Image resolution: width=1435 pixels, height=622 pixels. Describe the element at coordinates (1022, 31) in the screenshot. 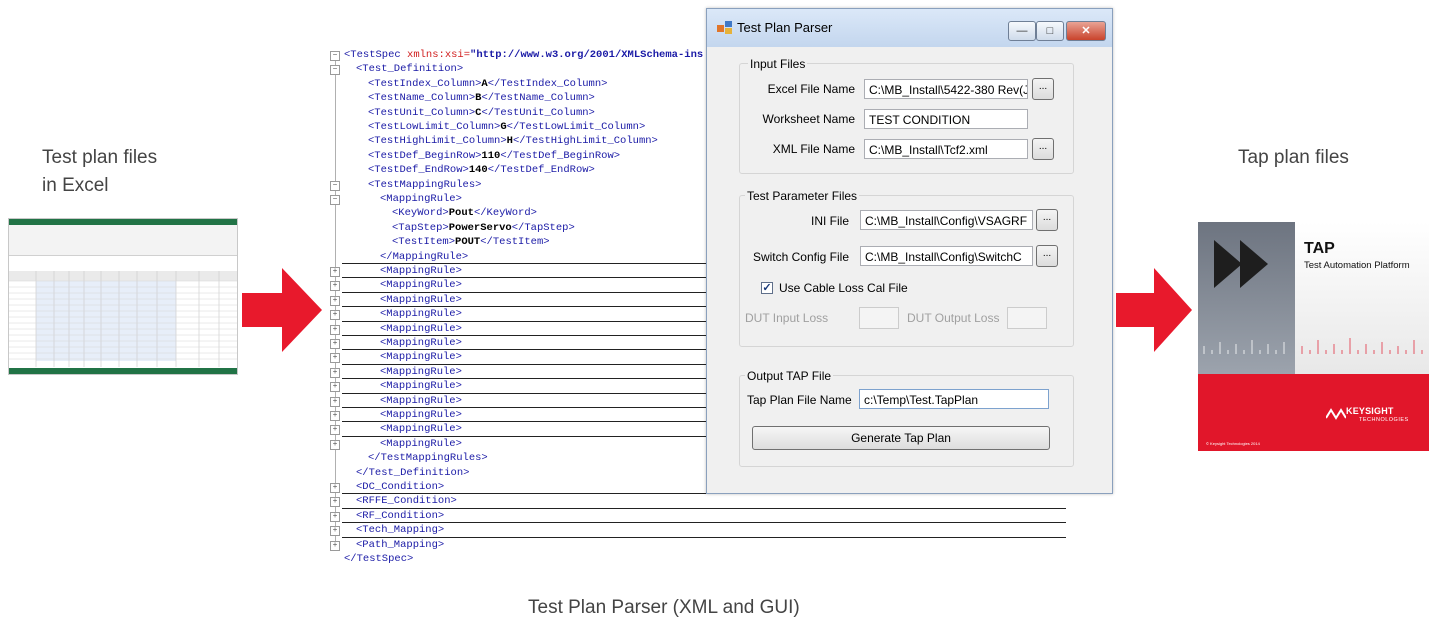

I see `minimize-button: —` at that location.